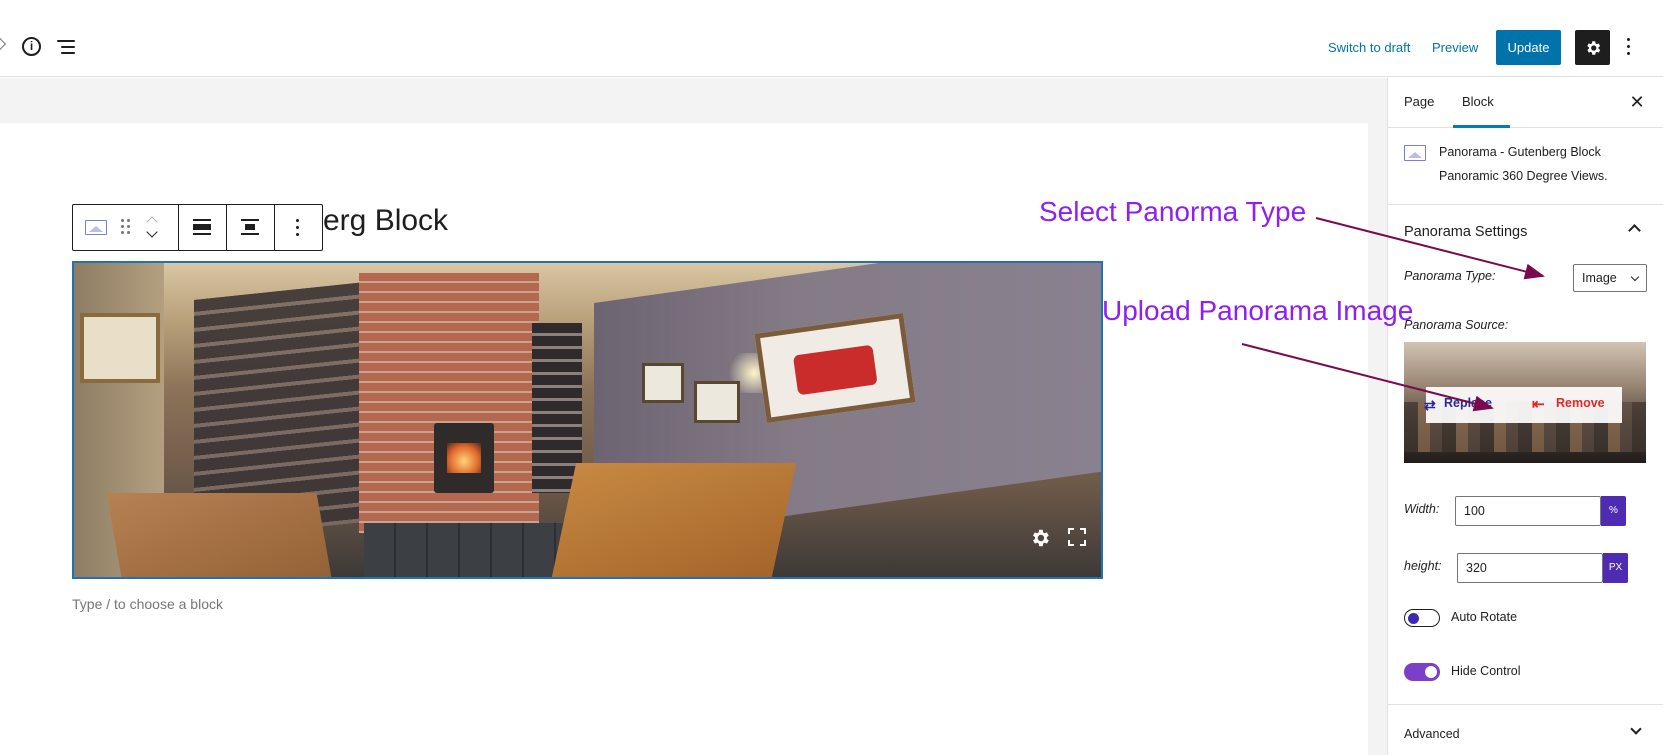  I want to click on panorama-source-label: Panorama Source:, so click(1456, 325).